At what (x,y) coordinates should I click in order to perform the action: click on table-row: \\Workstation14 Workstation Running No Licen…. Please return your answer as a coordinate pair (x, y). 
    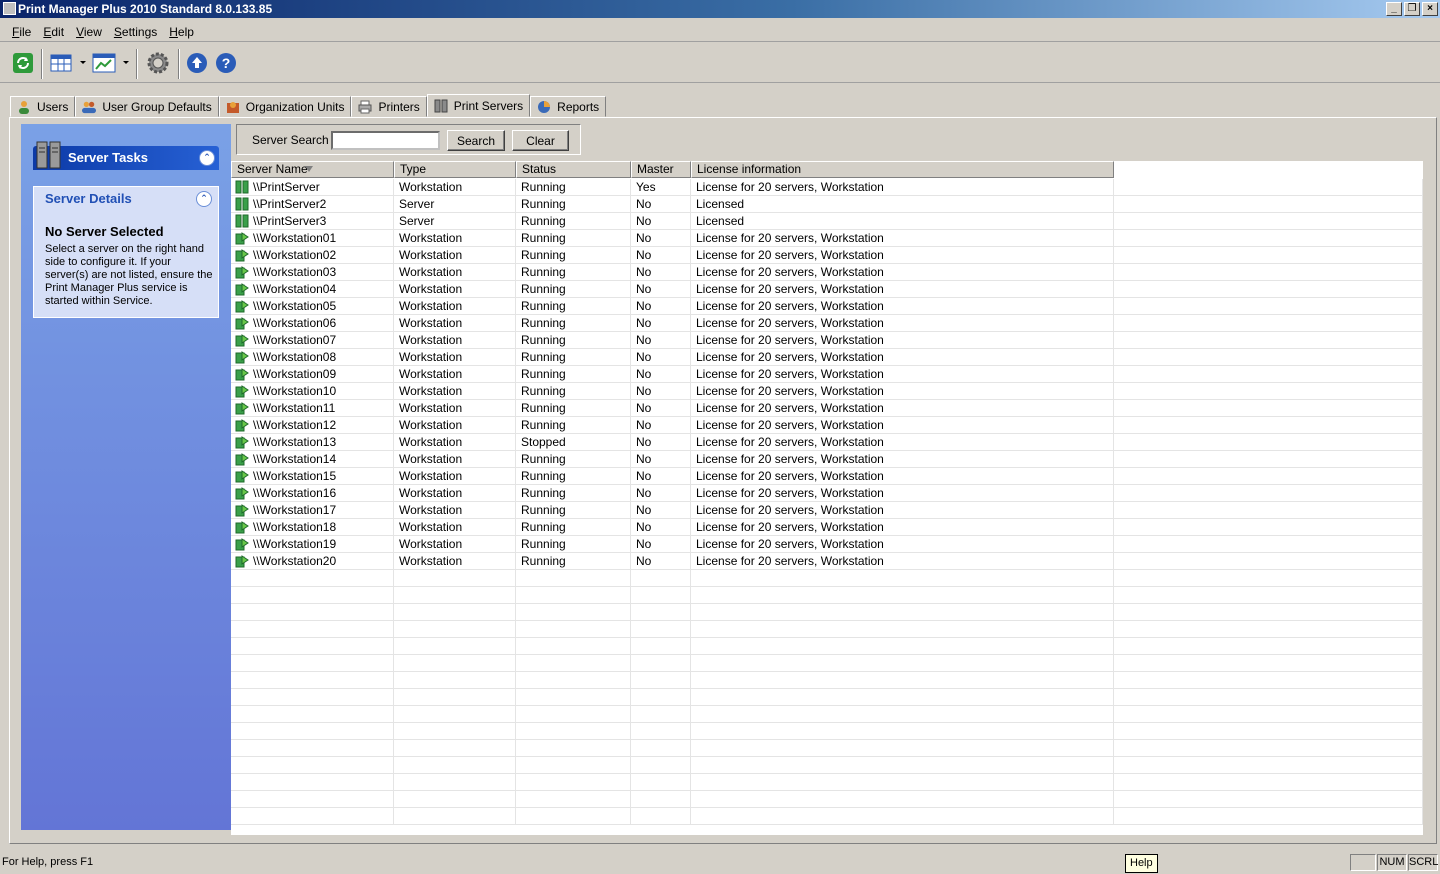
    Looking at the image, I should click on (827, 459).